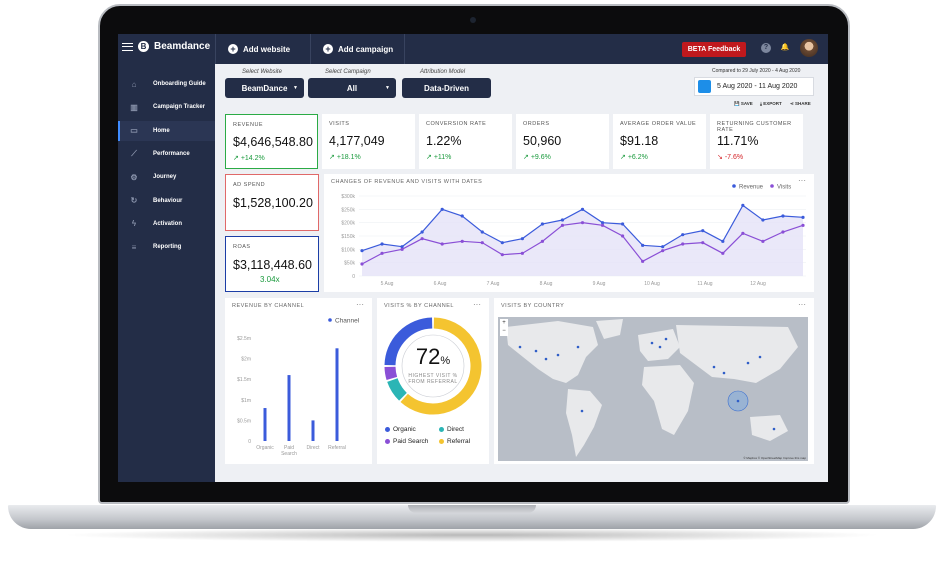 The width and height of the screenshot is (944, 574). What do you see at coordinates (166, 247) in the screenshot?
I see `sidebar-item-reporting: ≡ Reporting` at bounding box center [166, 247].